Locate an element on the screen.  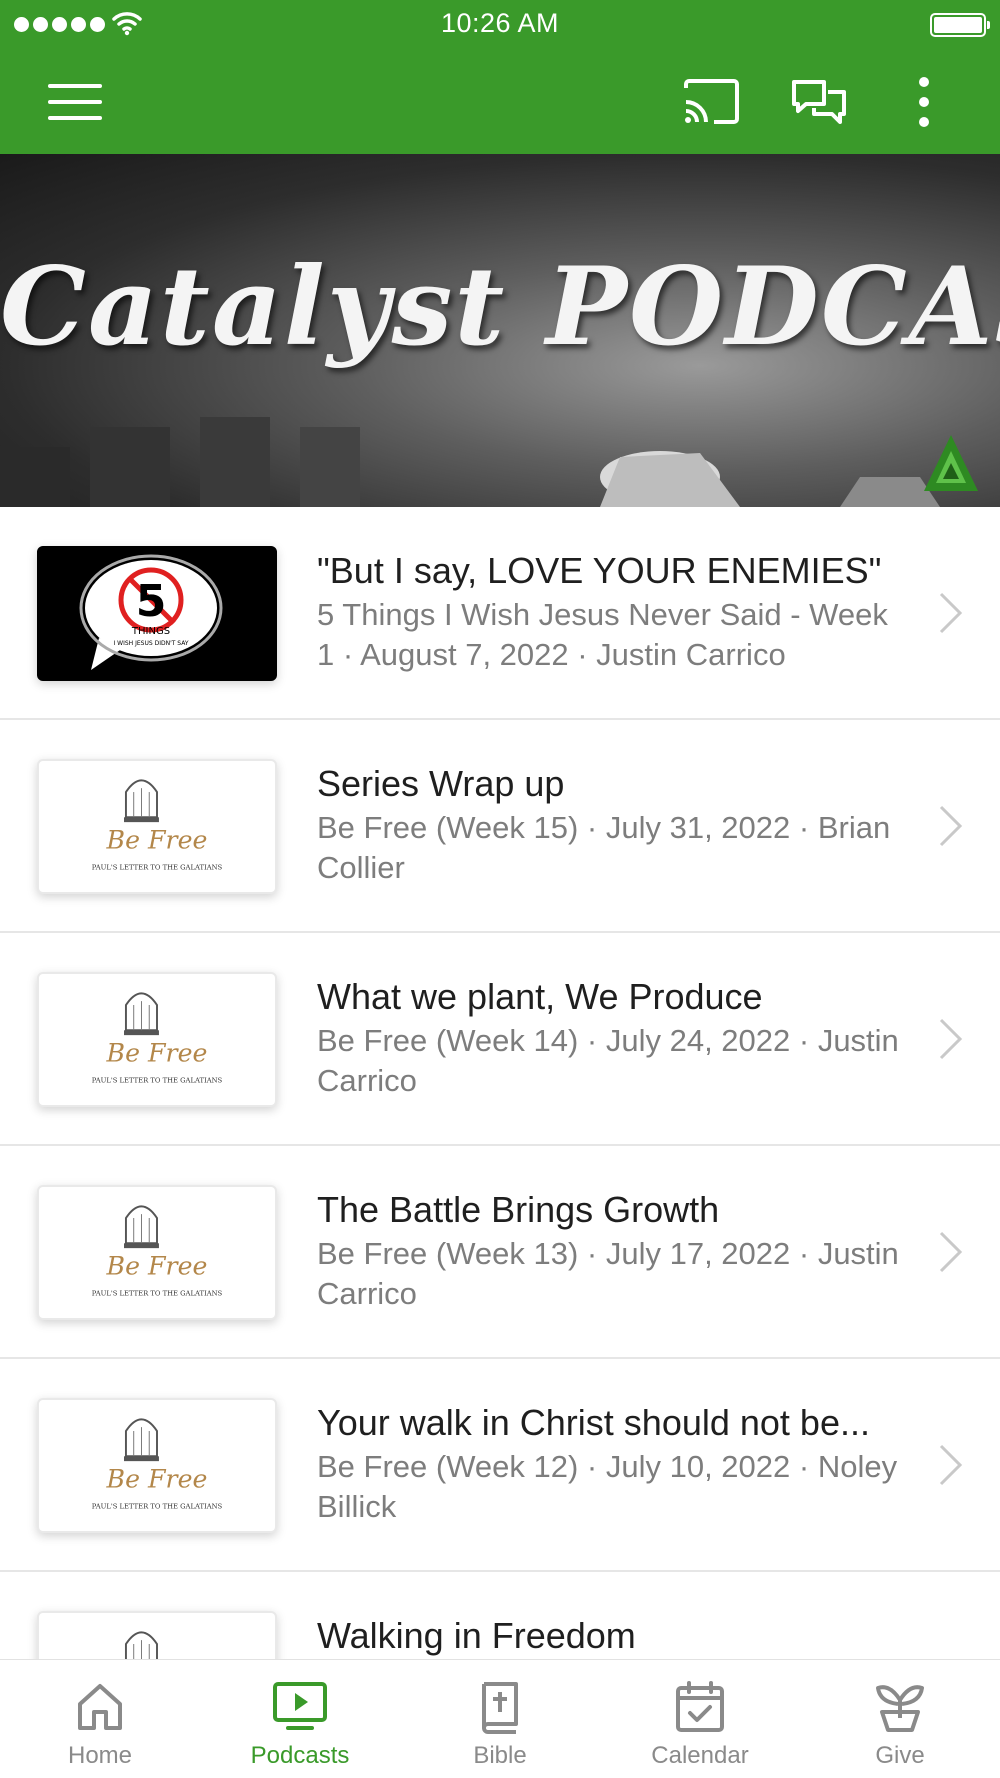
calendar-icon is located at coordinates (700, 1706).